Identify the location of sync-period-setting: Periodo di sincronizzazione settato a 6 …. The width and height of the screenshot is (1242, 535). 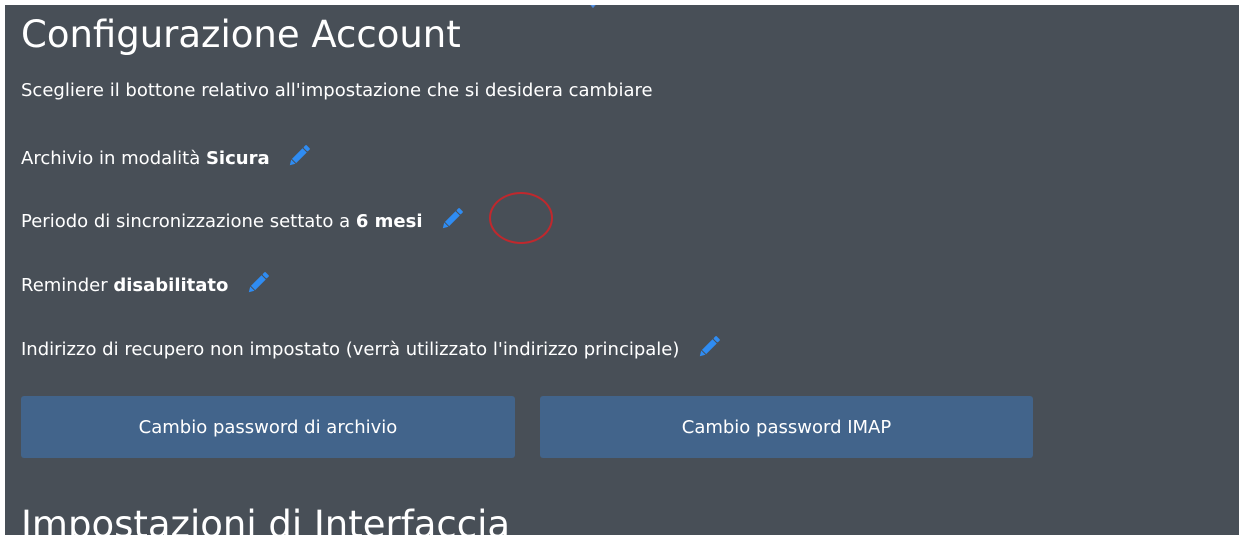
(243, 222).